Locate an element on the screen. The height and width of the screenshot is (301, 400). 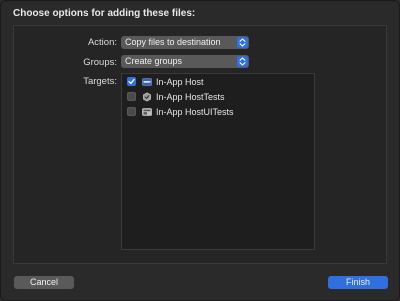
target-row-in-app-hostuitests: In-App HostUITests is located at coordinates (219, 112).